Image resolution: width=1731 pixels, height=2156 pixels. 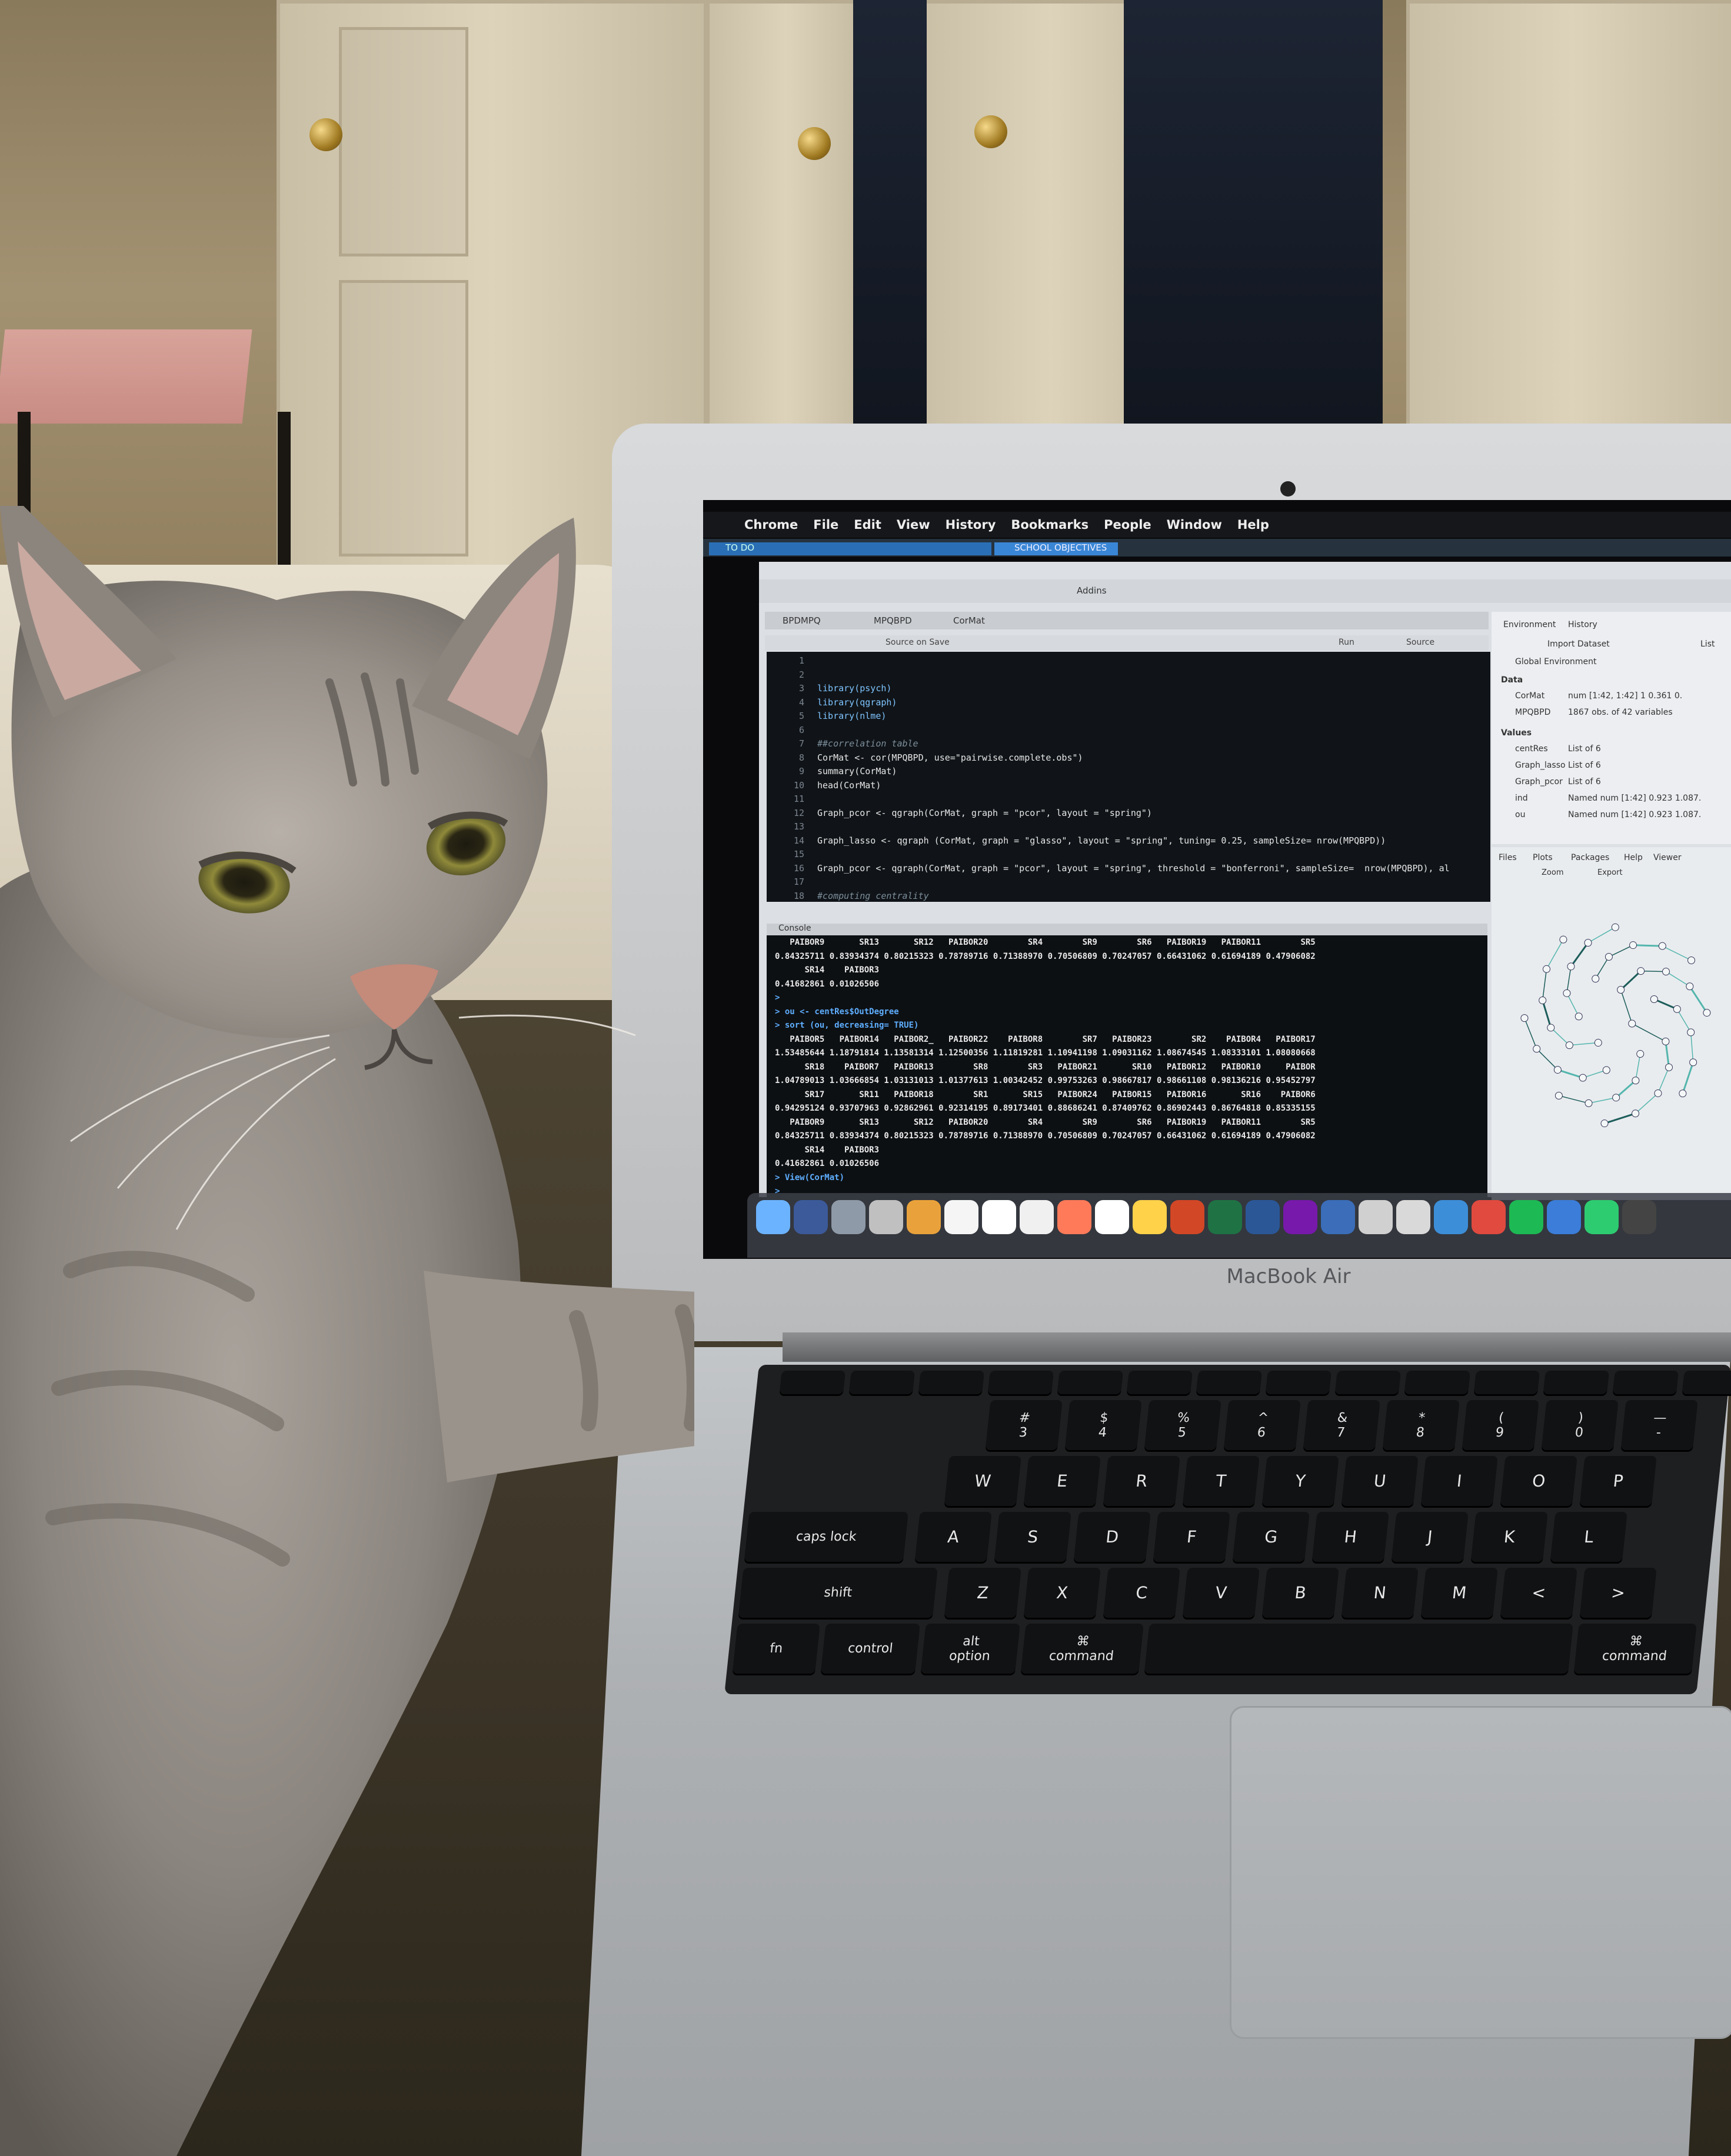 I want to click on menu-help: Help, so click(x=1253, y=525).